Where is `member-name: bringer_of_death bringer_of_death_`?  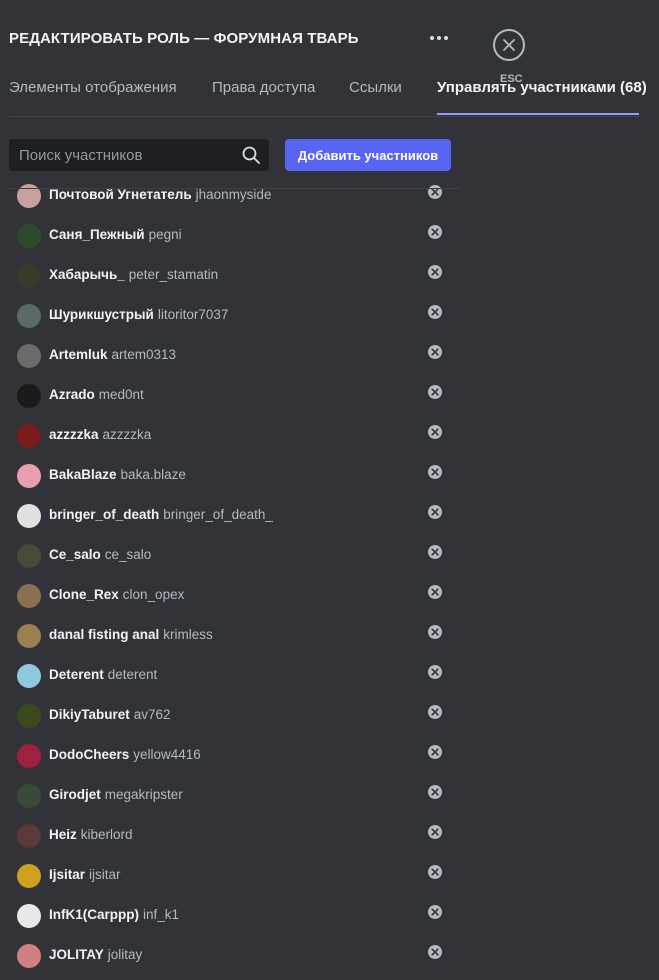
member-name: bringer_of_death bringer_of_death_ is located at coordinates (161, 514).